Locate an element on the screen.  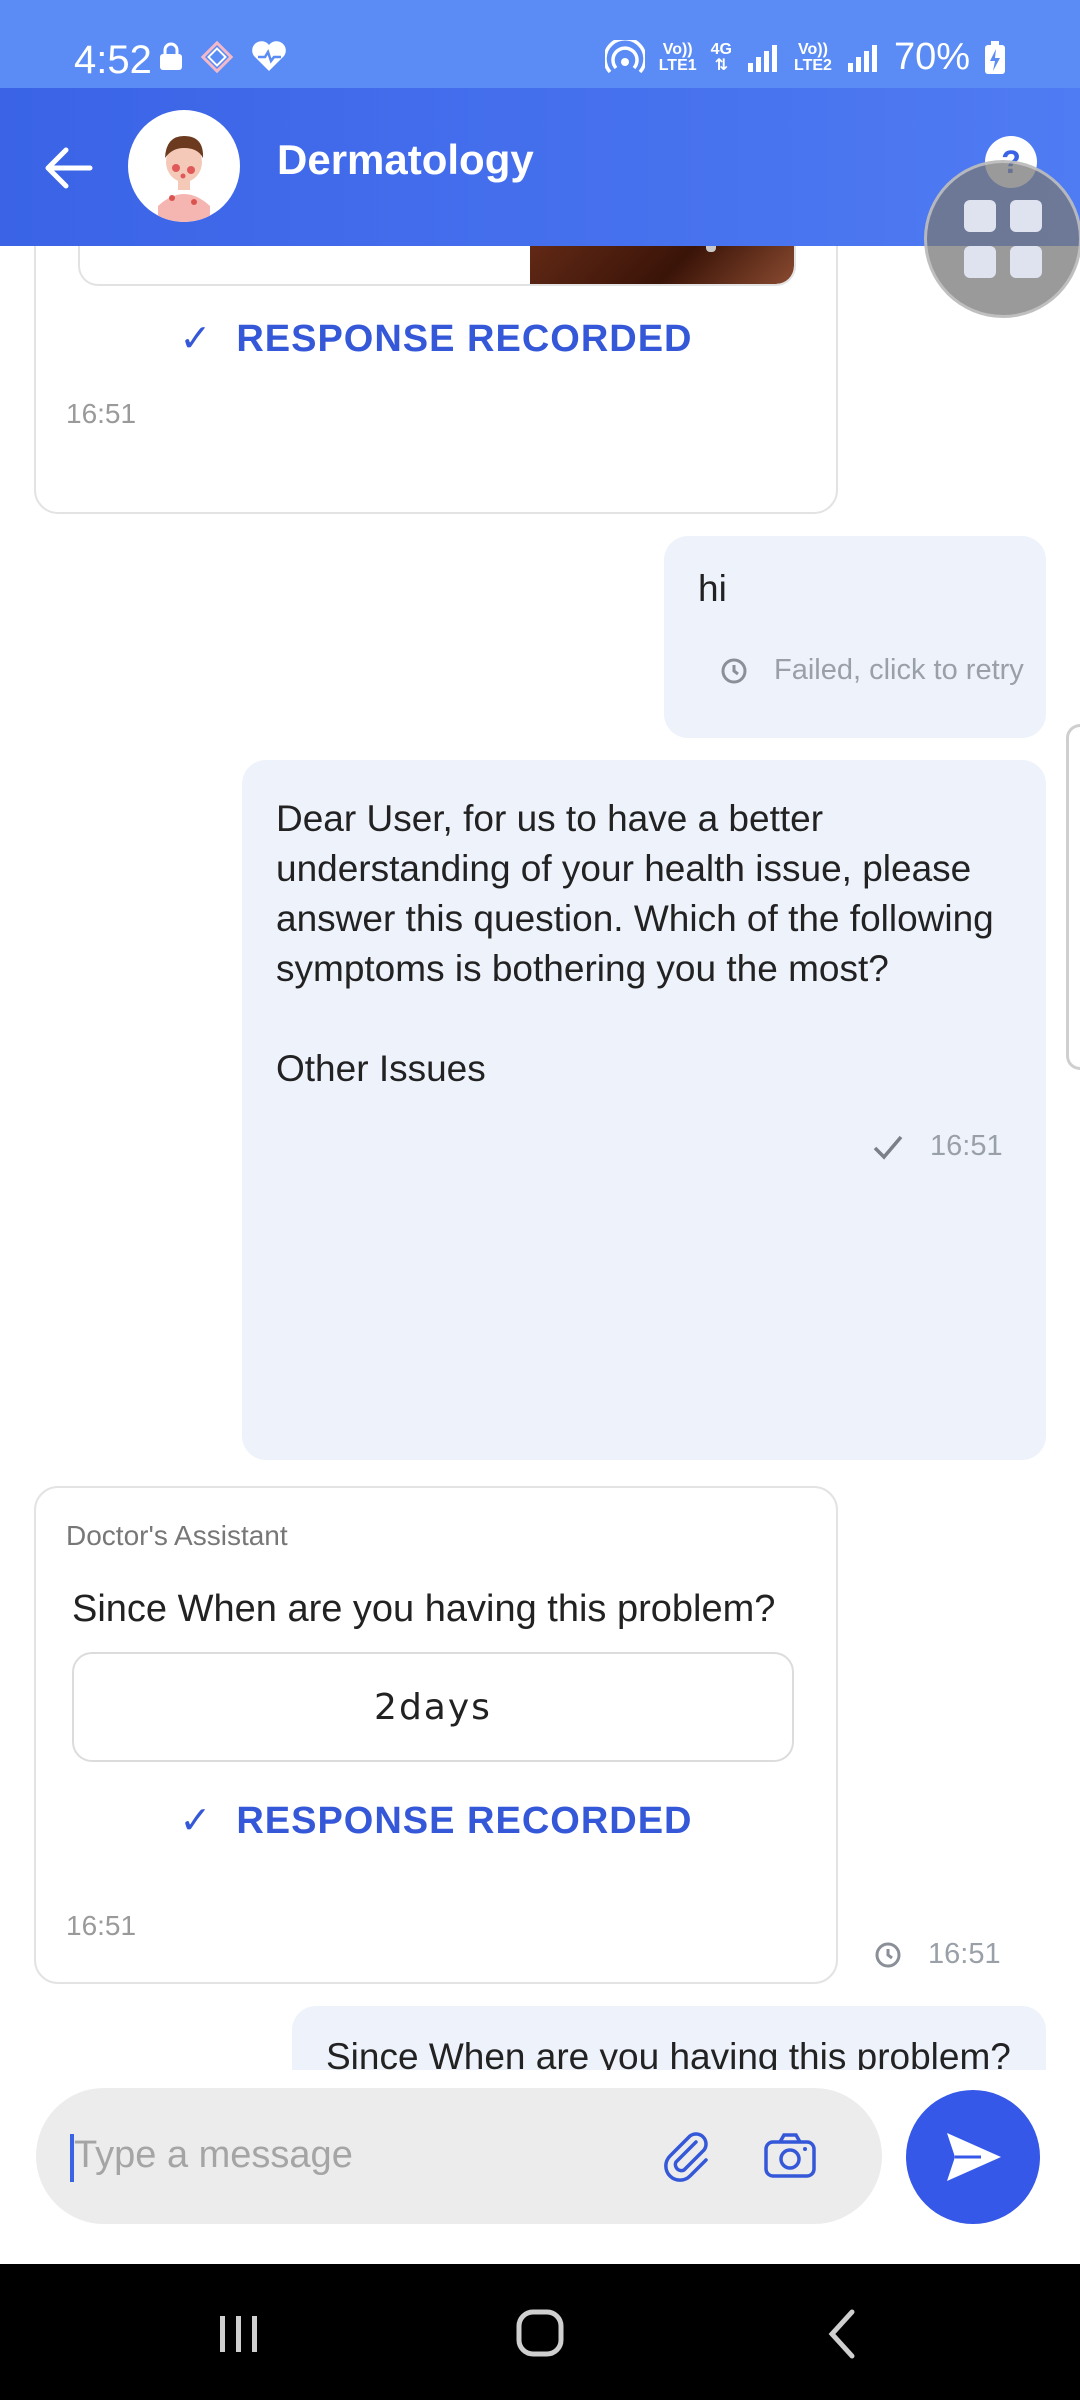
network-4g: 4G ⇅ is located at coordinates (721, 57).